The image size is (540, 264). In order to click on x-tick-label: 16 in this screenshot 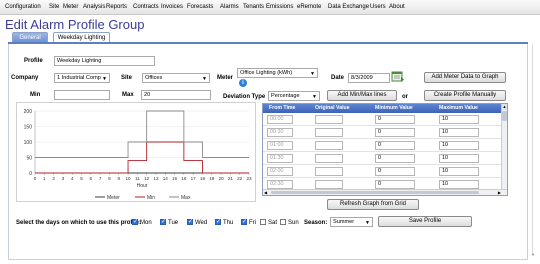, I will do `click(184, 178)`.